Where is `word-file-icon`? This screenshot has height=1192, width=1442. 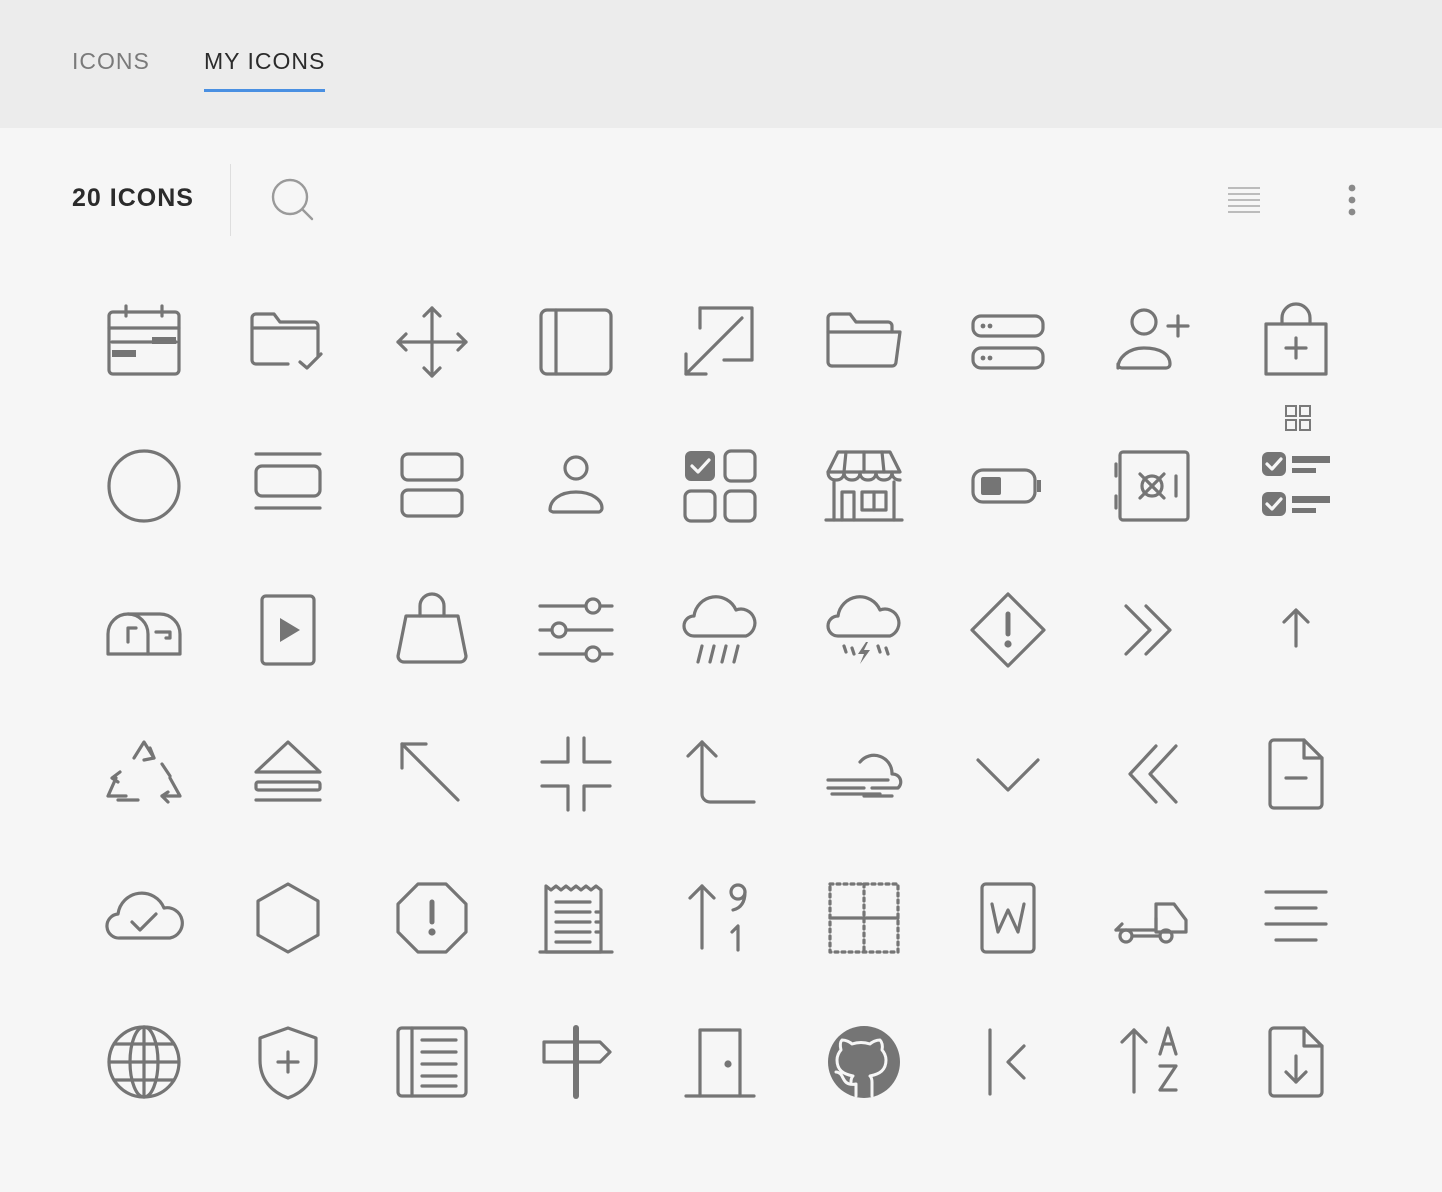 word-file-icon is located at coordinates (1008, 918).